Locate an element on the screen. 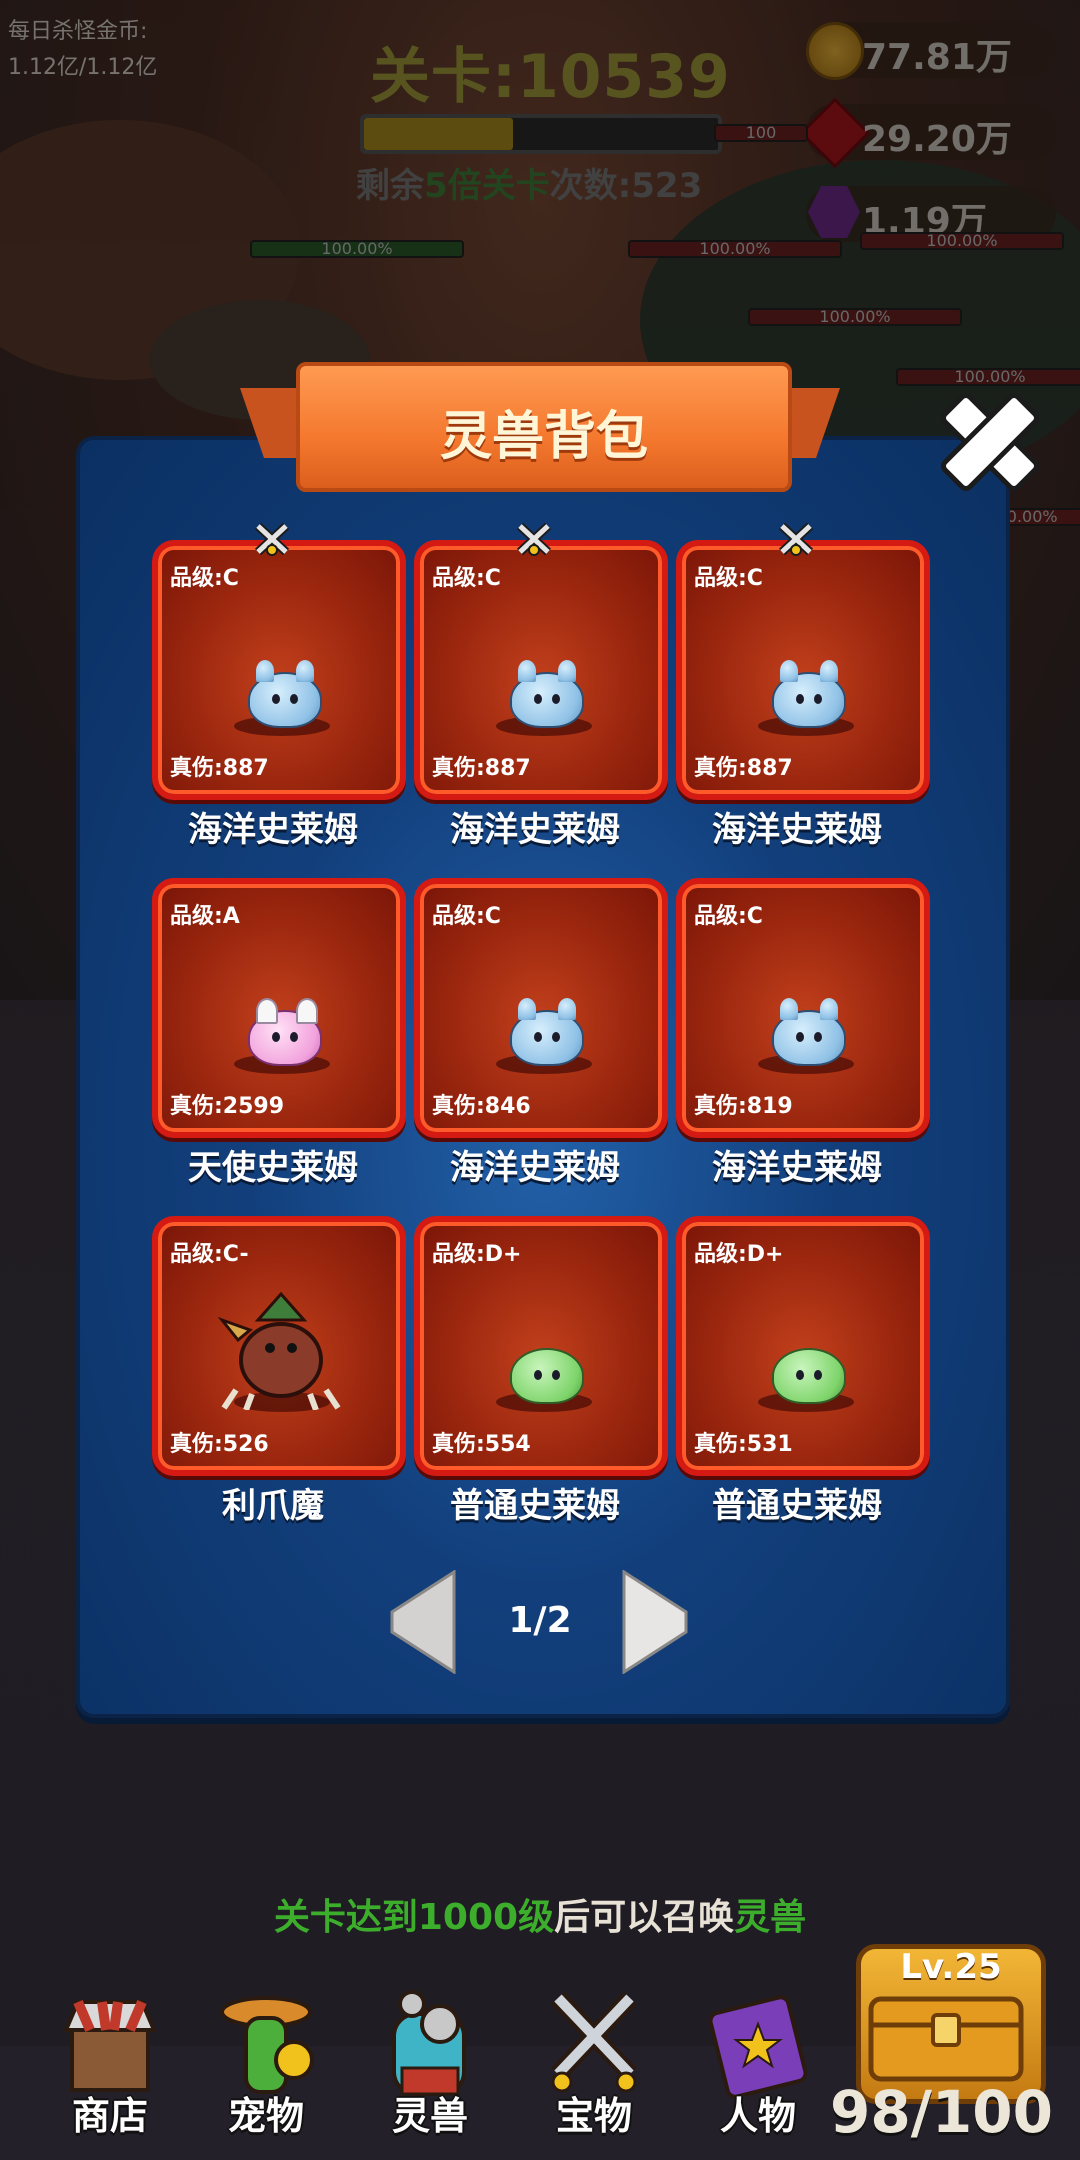 This screenshot has height=2160, width=1080. nav-character-label: 人物 is located at coordinates (757, 2116).